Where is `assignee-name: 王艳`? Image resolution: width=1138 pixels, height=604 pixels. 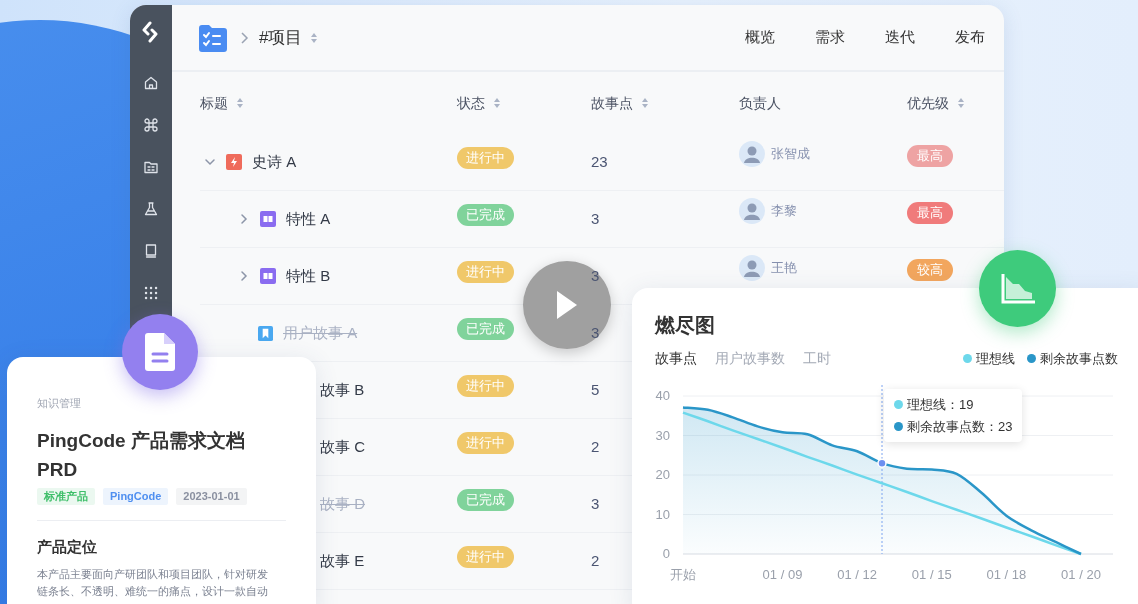
assignee-name: 王艳 is located at coordinates (784, 268).